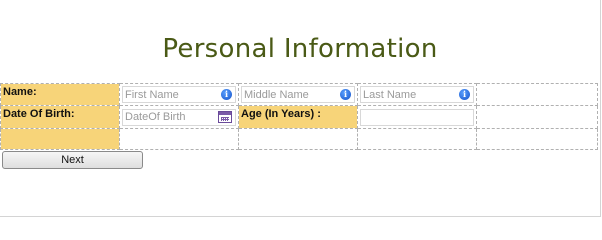  Describe the element at coordinates (300, 49) in the screenshot. I see `page-title: Personal Information` at that location.